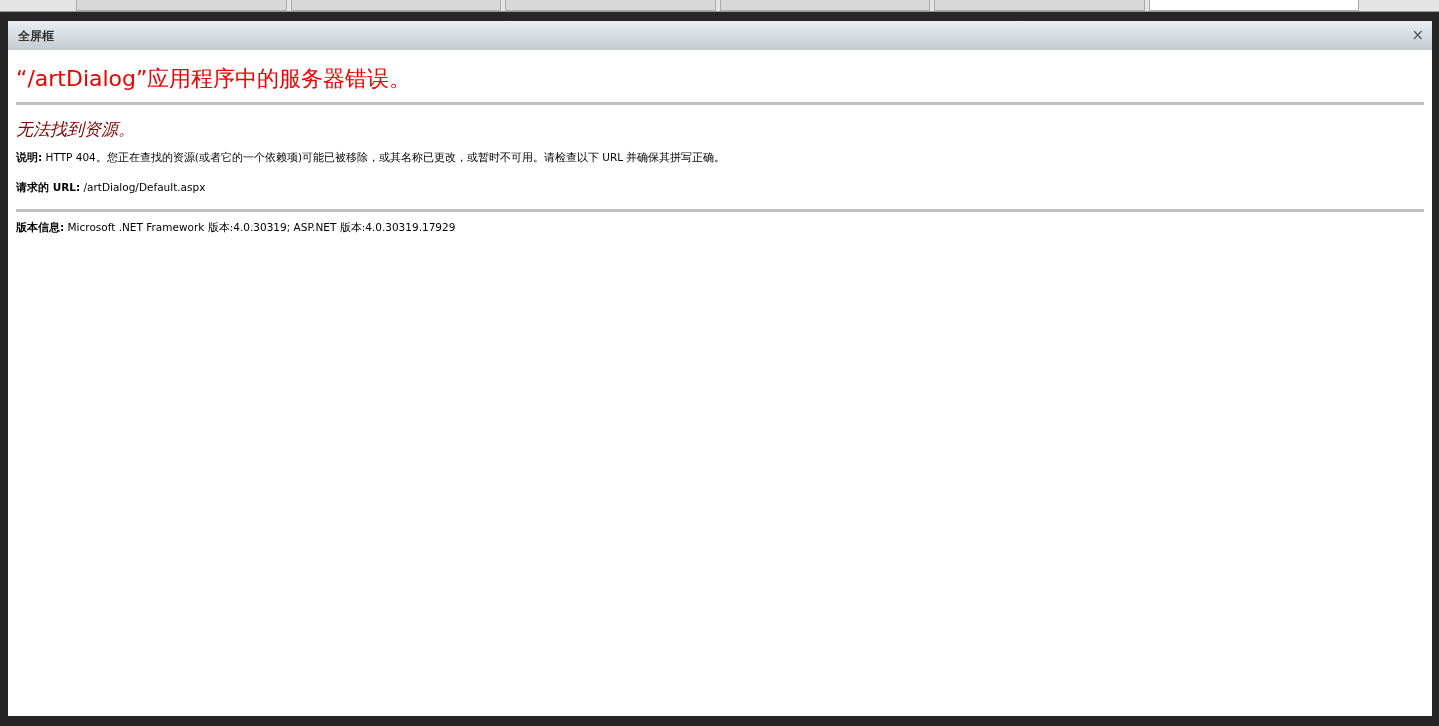 The image size is (1439, 726). Describe the element at coordinates (111, 187) in the screenshot. I see `error-description: 请求的 URL: /artDialog/Default.aspx` at that location.